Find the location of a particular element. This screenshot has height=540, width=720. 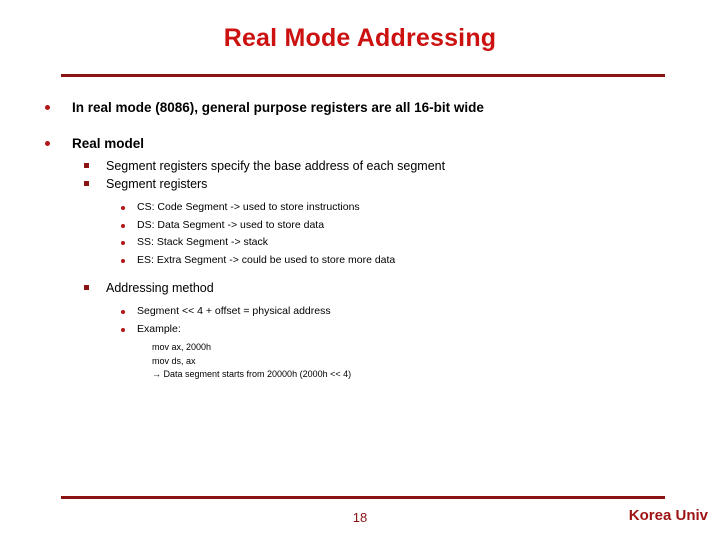

code-line: mov ax, 2000h is located at coordinates (182, 347).